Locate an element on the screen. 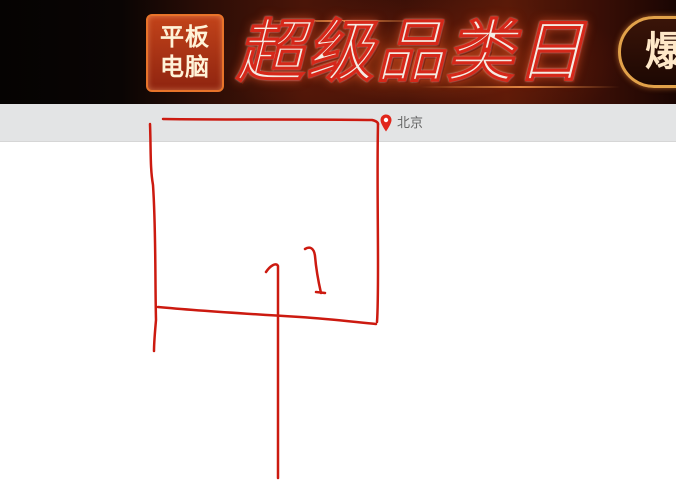  annotation-stroke-vertical is located at coordinates (272, 371).